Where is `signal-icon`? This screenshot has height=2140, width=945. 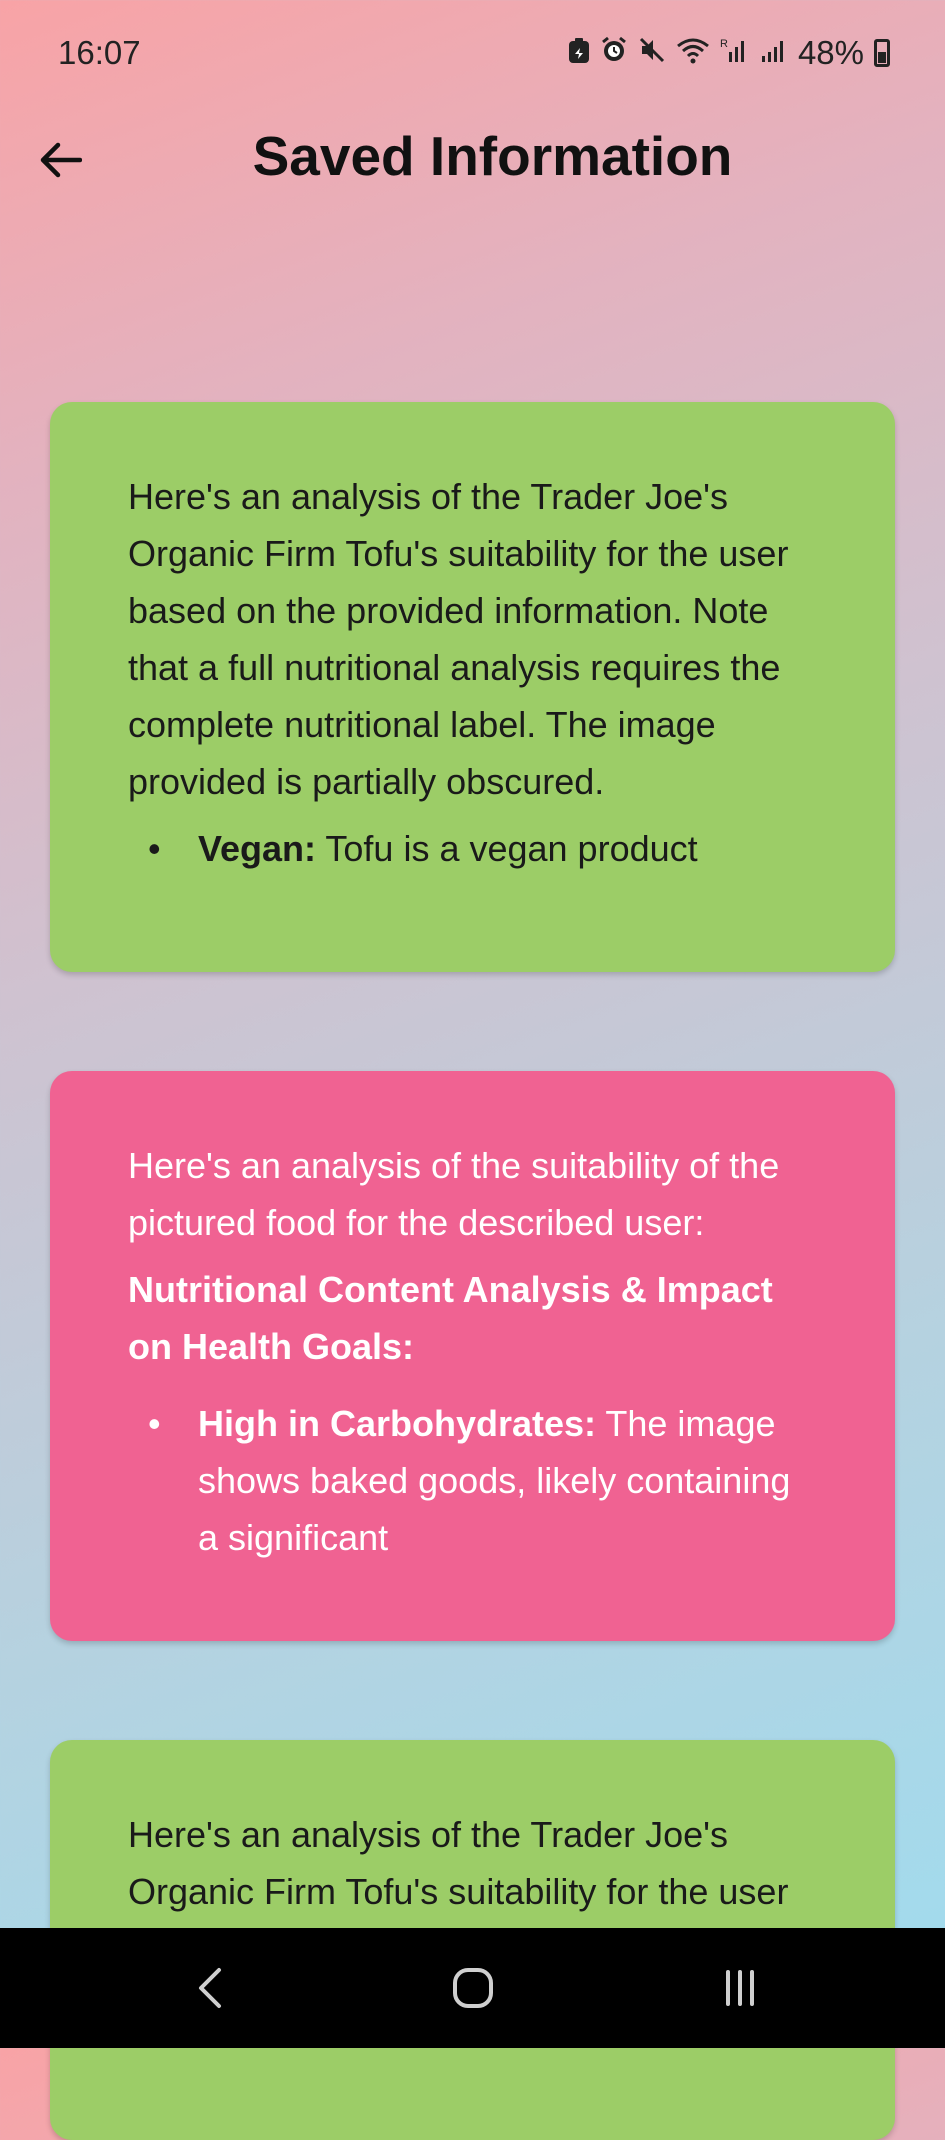
signal-icon is located at coordinates (774, 53).